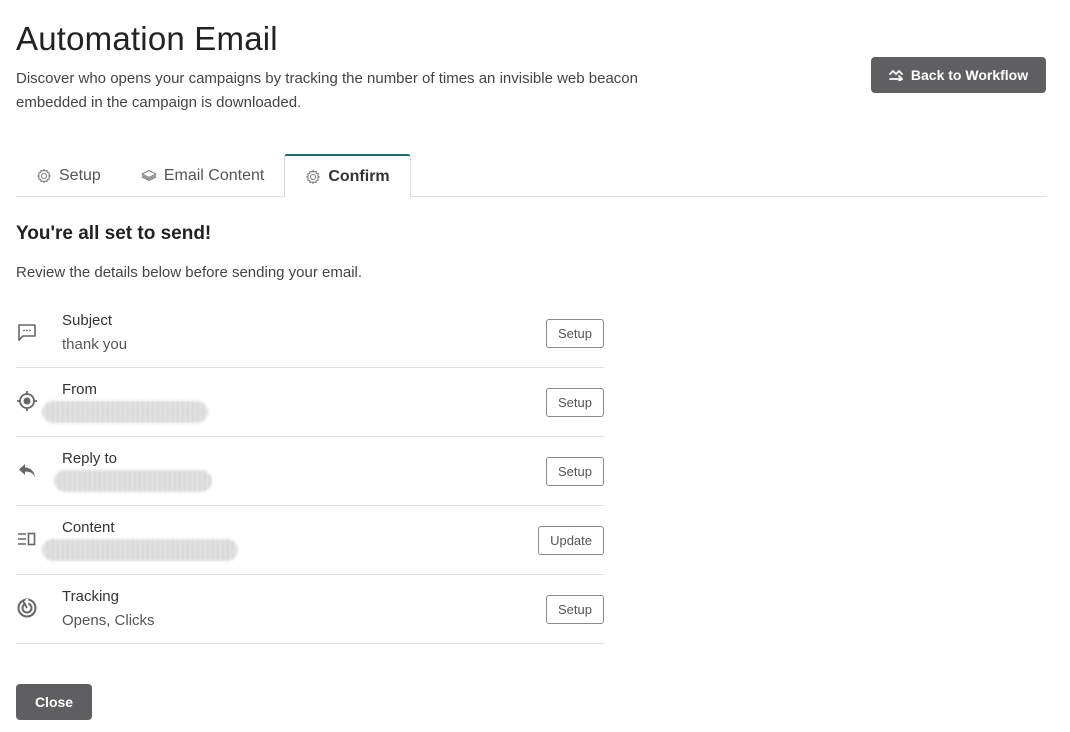  What do you see at coordinates (90, 596) in the screenshot?
I see `tracking-label: Tracking` at bounding box center [90, 596].